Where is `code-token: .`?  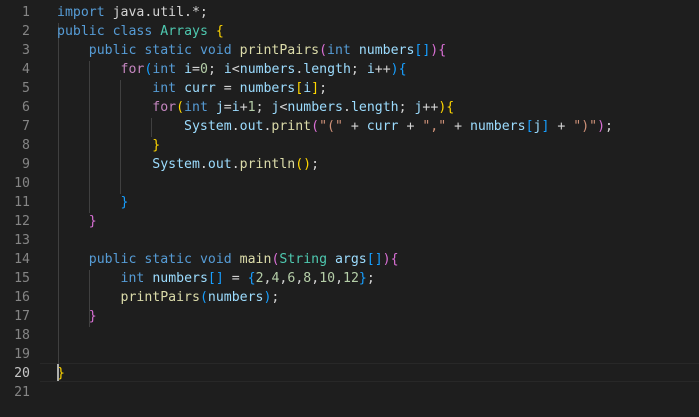
code-token: . is located at coordinates (346, 107).